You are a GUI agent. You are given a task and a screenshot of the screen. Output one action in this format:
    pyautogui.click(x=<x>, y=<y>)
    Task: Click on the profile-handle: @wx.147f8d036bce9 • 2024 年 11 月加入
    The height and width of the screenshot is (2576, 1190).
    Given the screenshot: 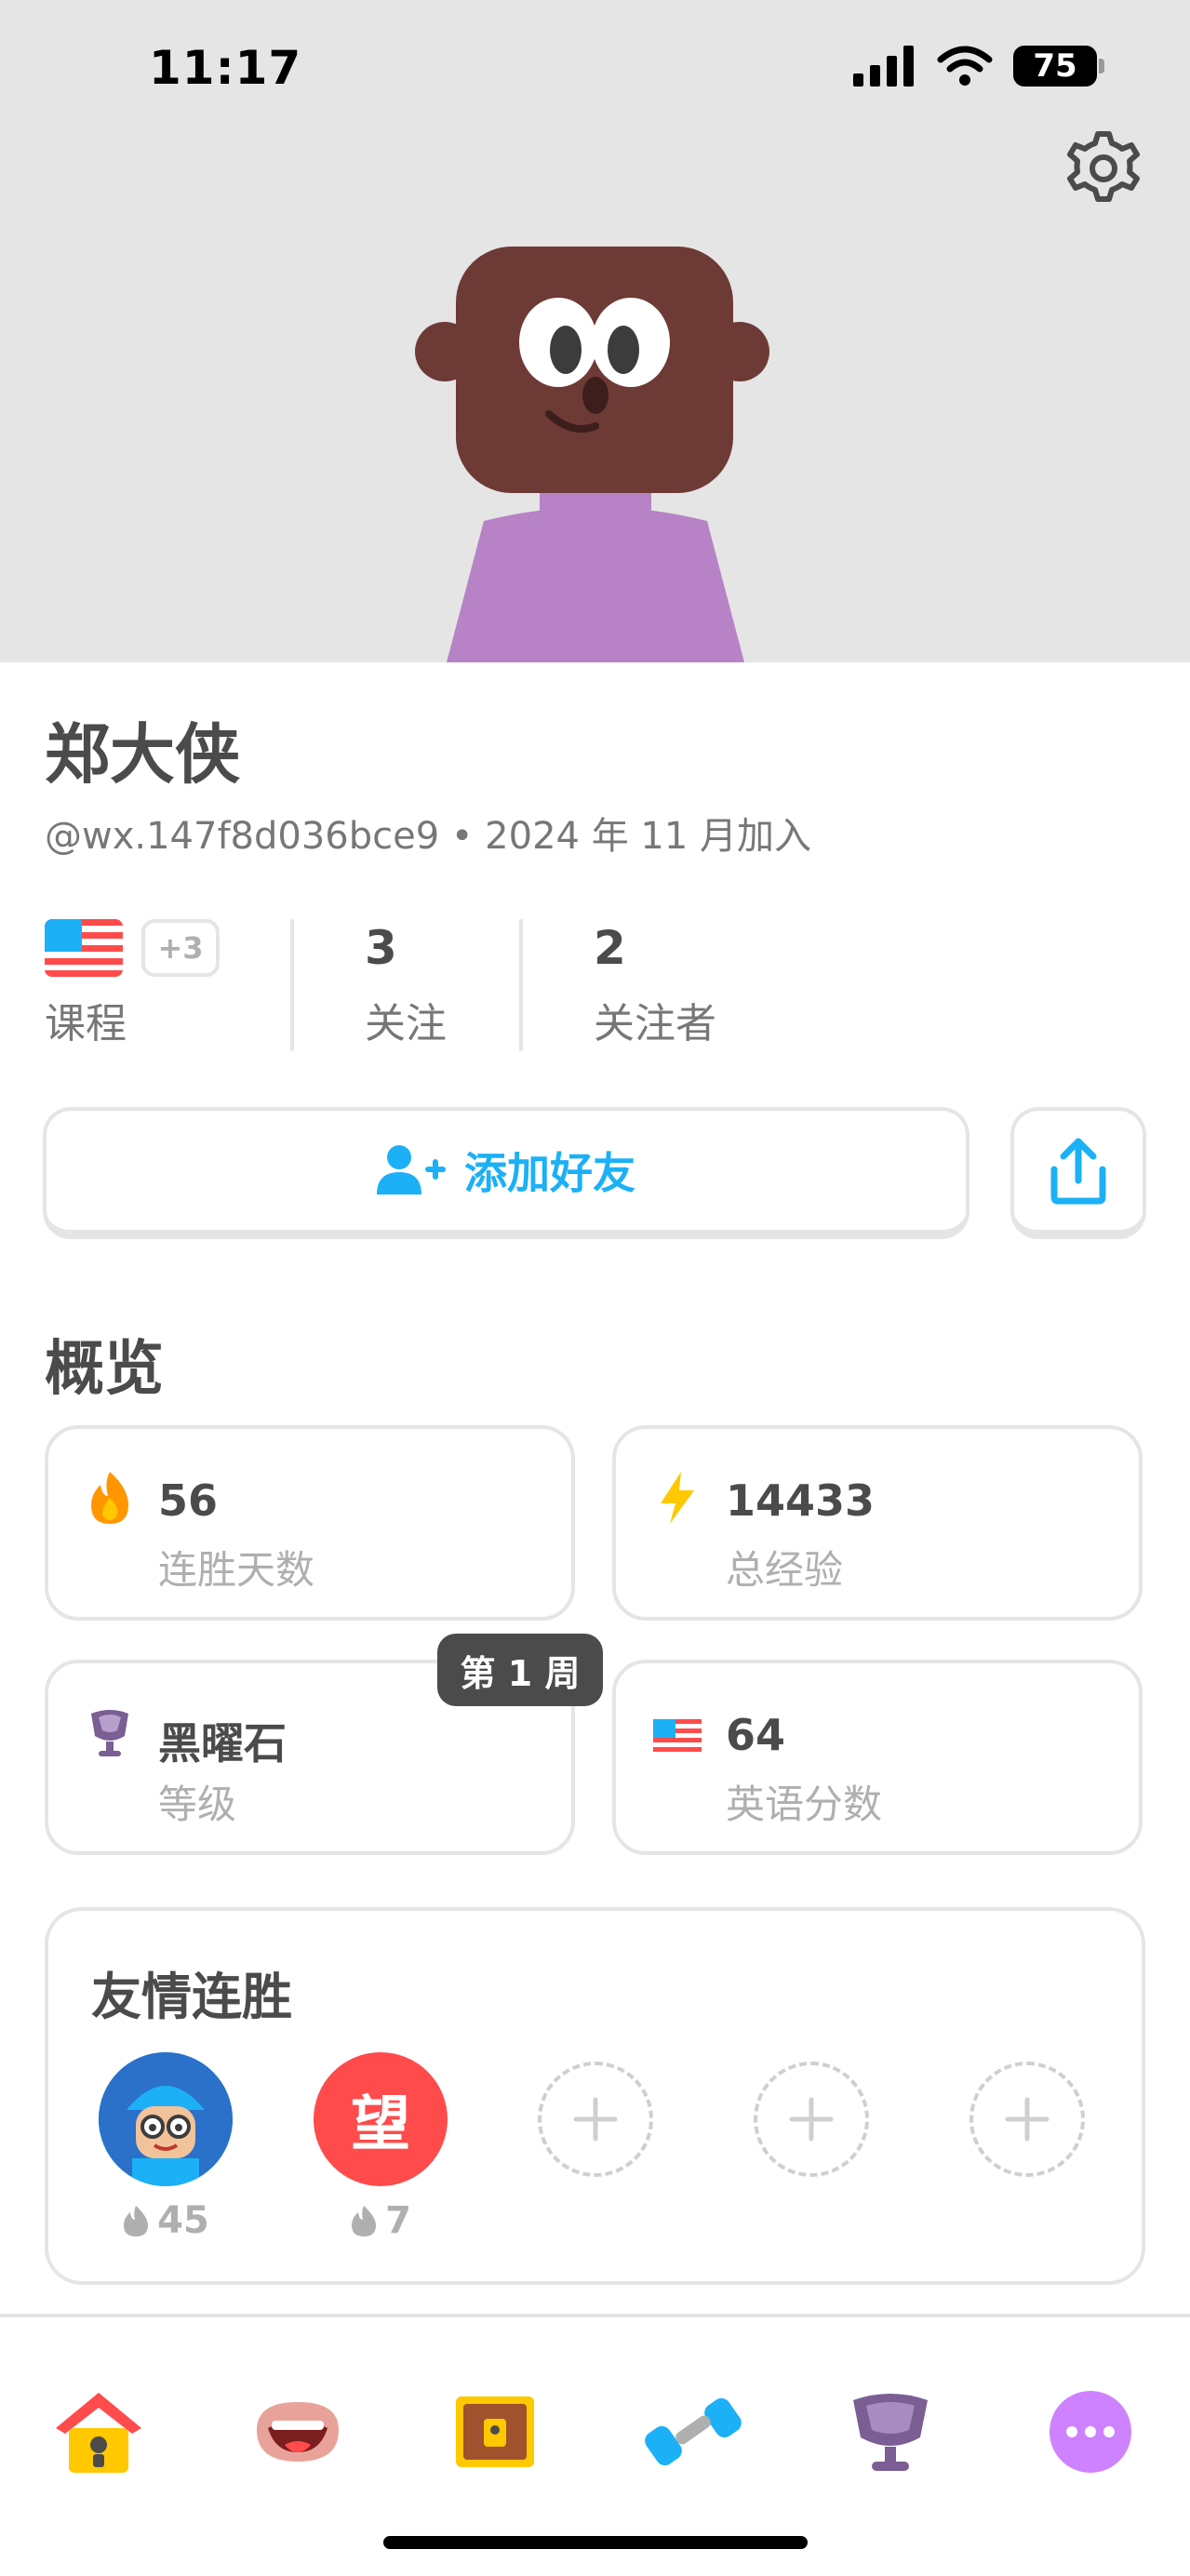 What is the action you would take?
    pyautogui.click(x=428, y=836)
    